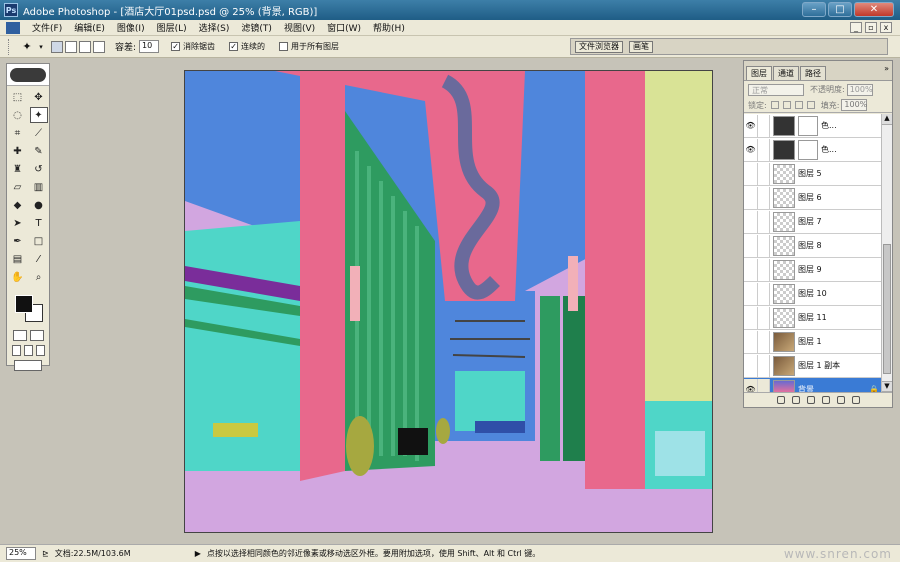  What do you see at coordinates (57, 46) in the screenshot?
I see `new-selection-icon` at bounding box center [57, 46].